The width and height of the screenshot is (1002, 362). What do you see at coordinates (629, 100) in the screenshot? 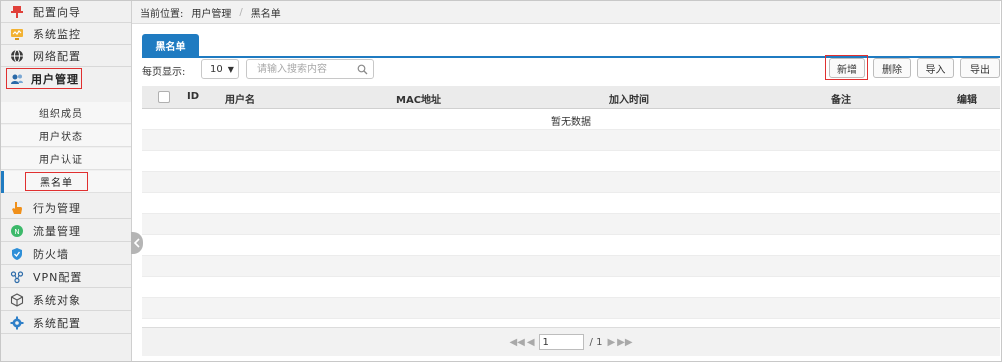
I see `column-header-join-time: 加入时间` at bounding box center [629, 100].